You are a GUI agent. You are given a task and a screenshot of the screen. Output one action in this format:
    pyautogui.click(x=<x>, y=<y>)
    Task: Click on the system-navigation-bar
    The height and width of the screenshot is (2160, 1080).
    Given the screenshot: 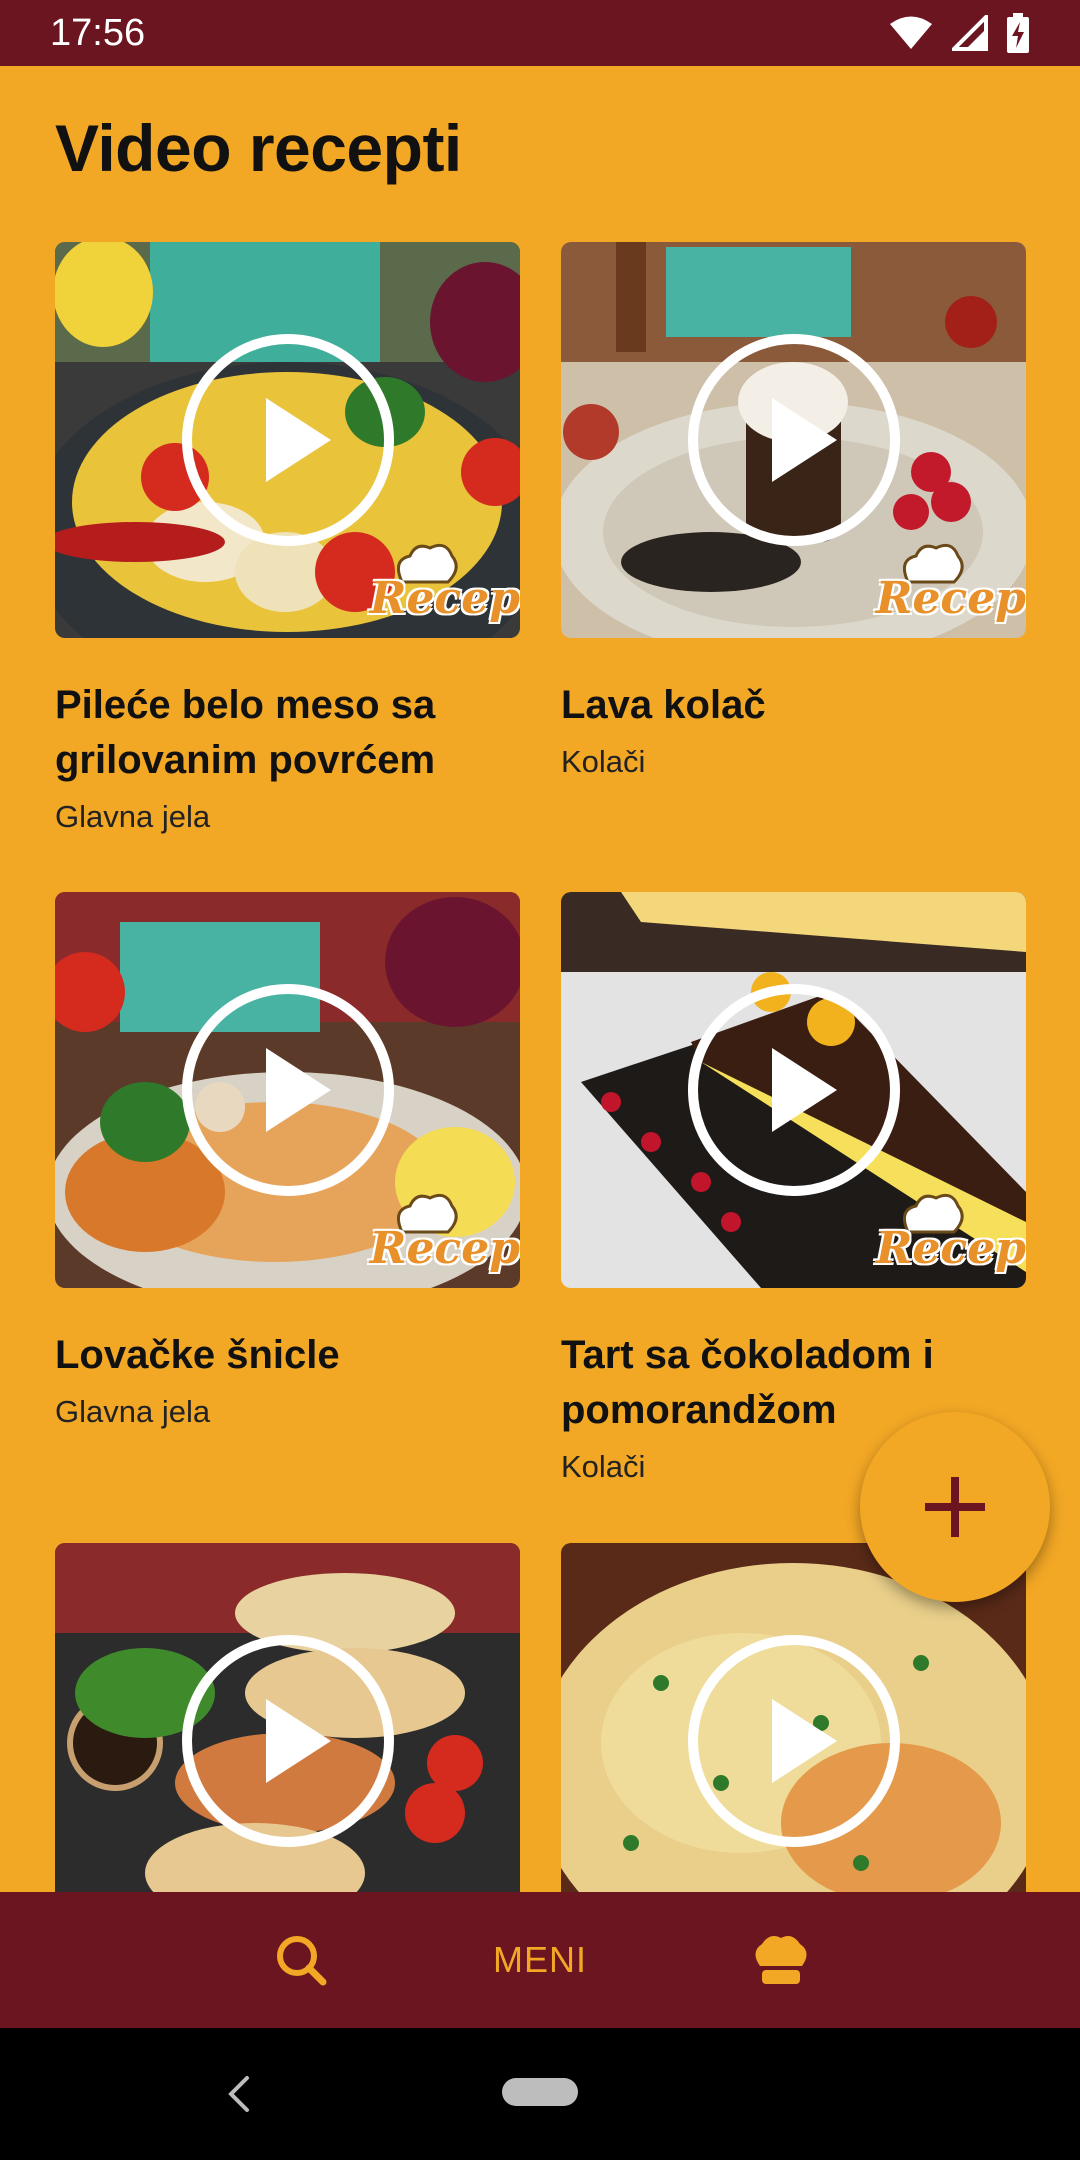 What is the action you would take?
    pyautogui.click(x=540, y=2094)
    